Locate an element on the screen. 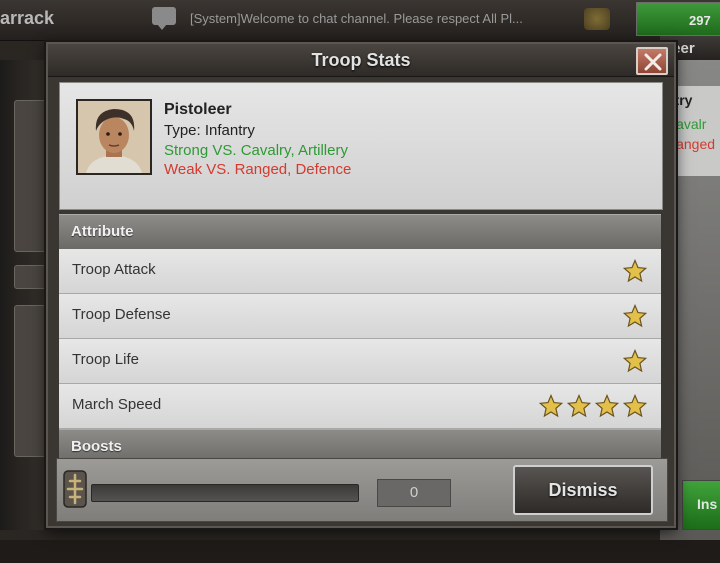 This screenshot has height=563, width=720. boosts-section-header: Boosts is located at coordinates (360, 443).